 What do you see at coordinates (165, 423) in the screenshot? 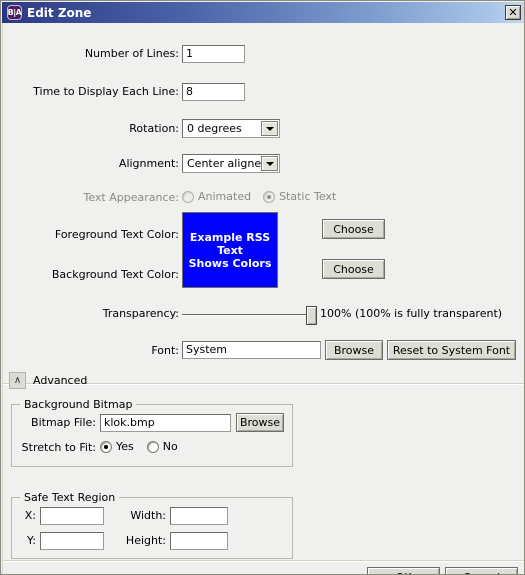
I see `bitmap-file-input: klok.bmp` at bounding box center [165, 423].